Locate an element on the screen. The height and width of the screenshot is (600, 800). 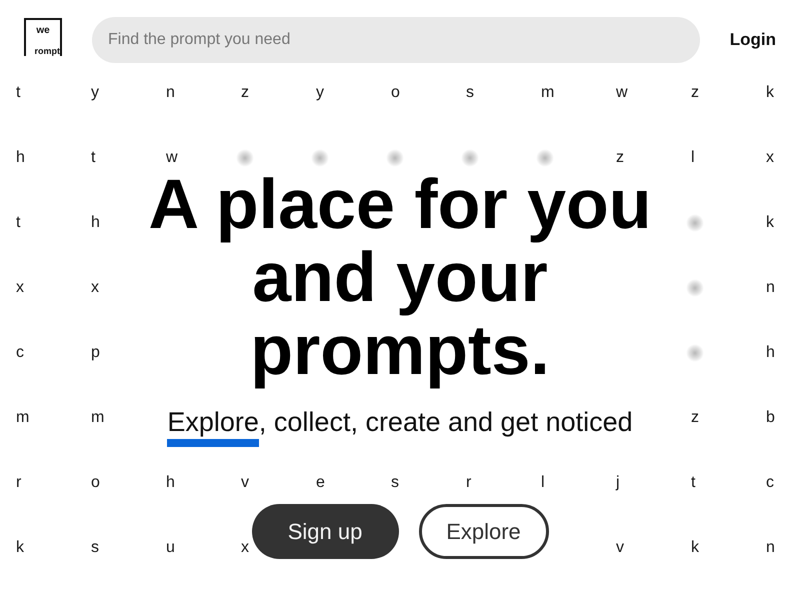
grid-letter: e is located at coordinates (320, 483).